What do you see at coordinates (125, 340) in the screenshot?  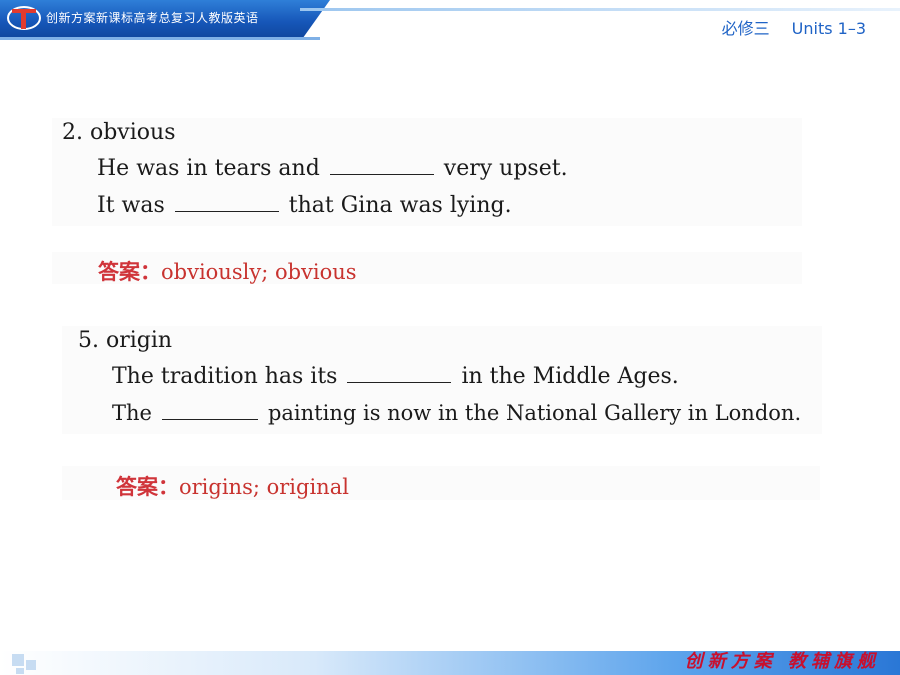 I see `exercise-head: 5. origin` at bounding box center [125, 340].